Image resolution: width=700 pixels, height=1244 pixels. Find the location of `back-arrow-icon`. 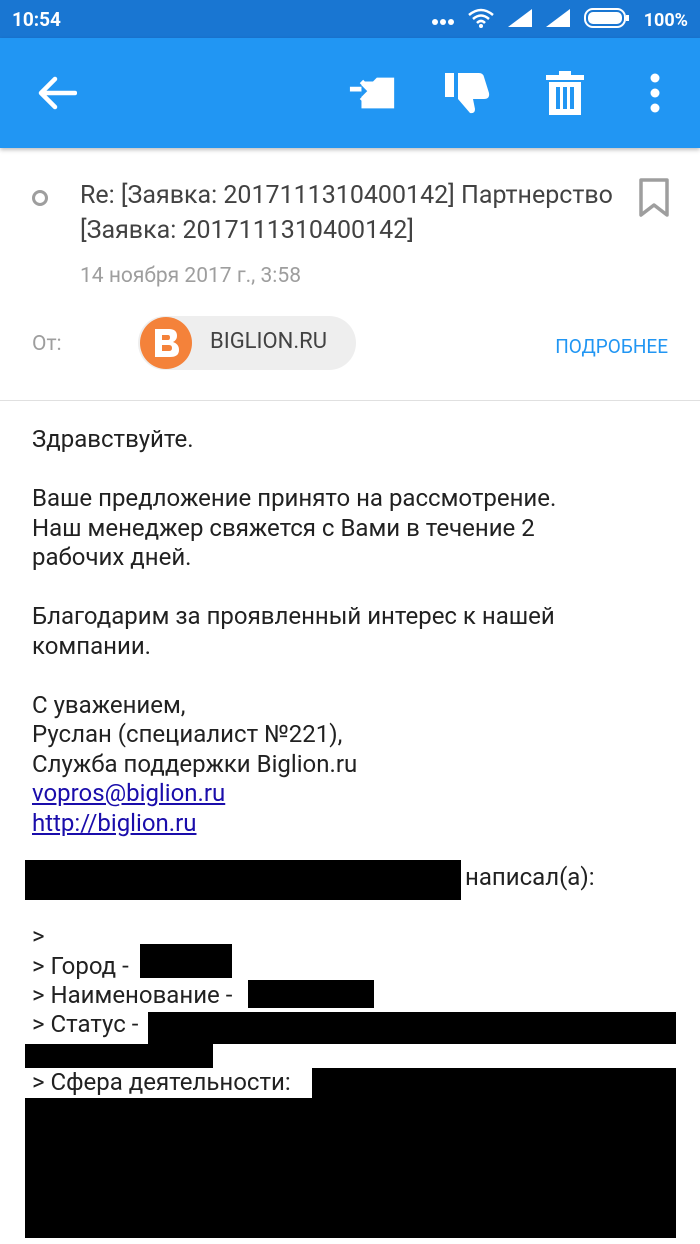

back-arrow-icon is located at coordinates (57, 93).